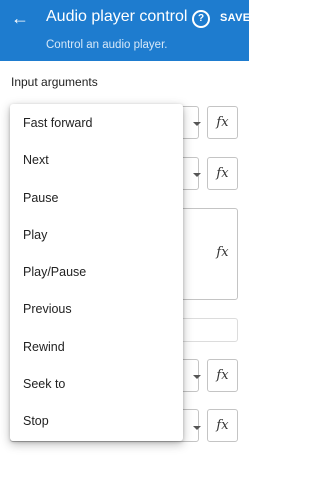 The width and height of the screenshot is (320, 500). Describe the element at coordinates (117, 16) in the screenshot. I see `page-title: Audio player control` at that location.